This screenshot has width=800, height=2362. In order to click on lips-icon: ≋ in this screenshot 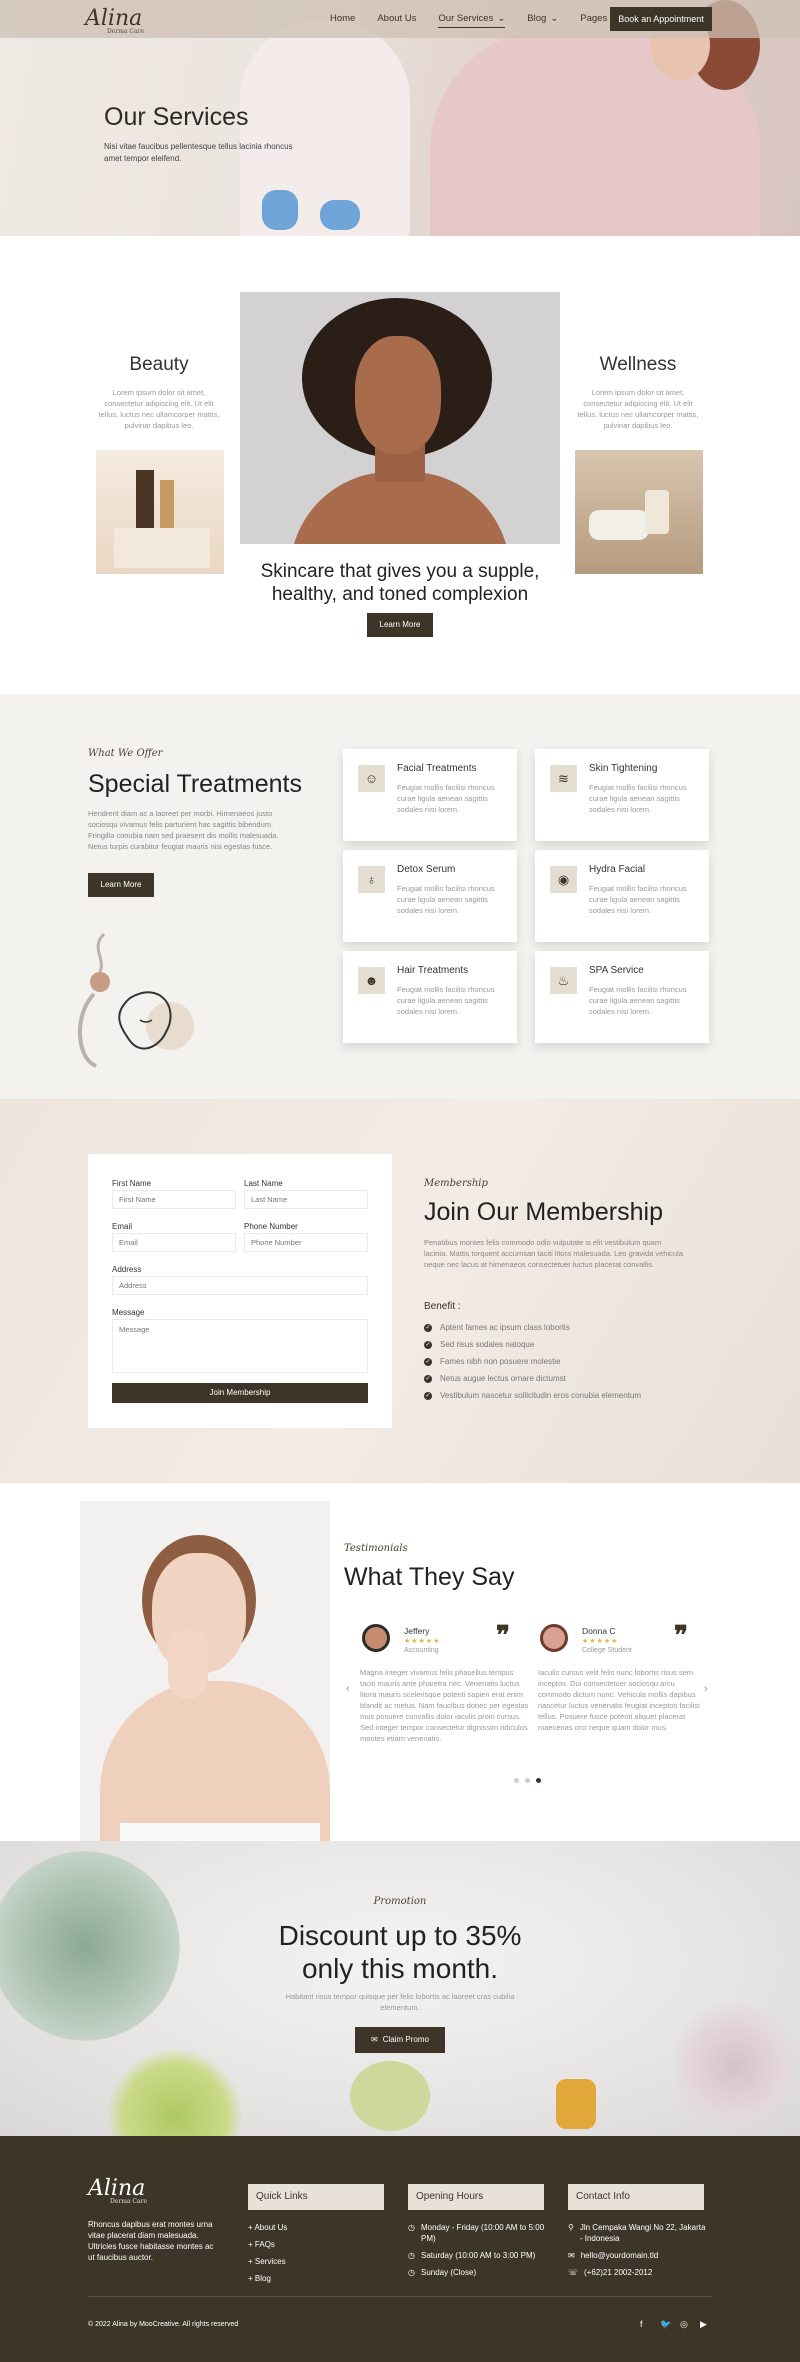, I will do `click(563, 778)`.